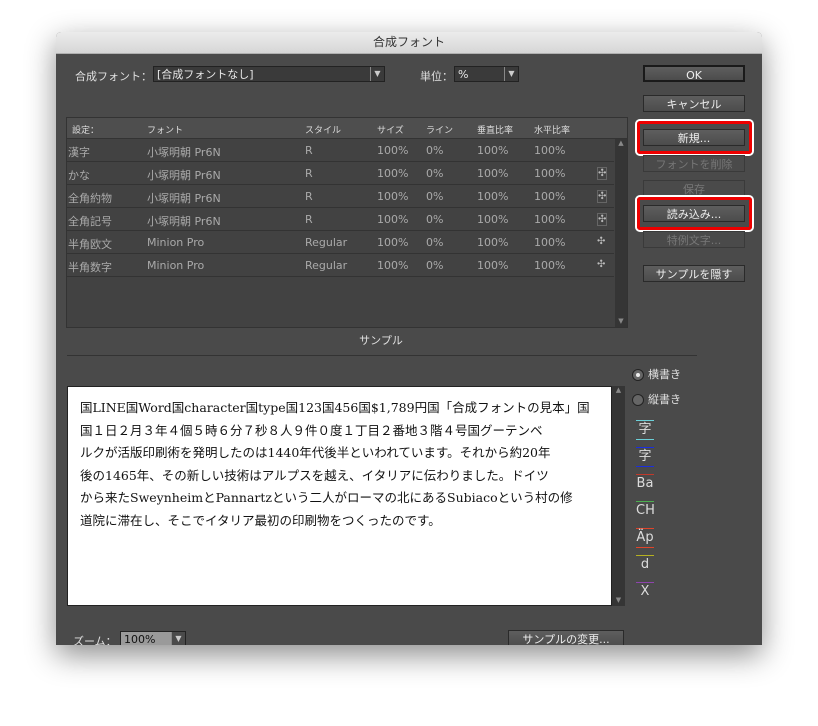  I want to click on table-cell: 漢字, so click(79, 152).